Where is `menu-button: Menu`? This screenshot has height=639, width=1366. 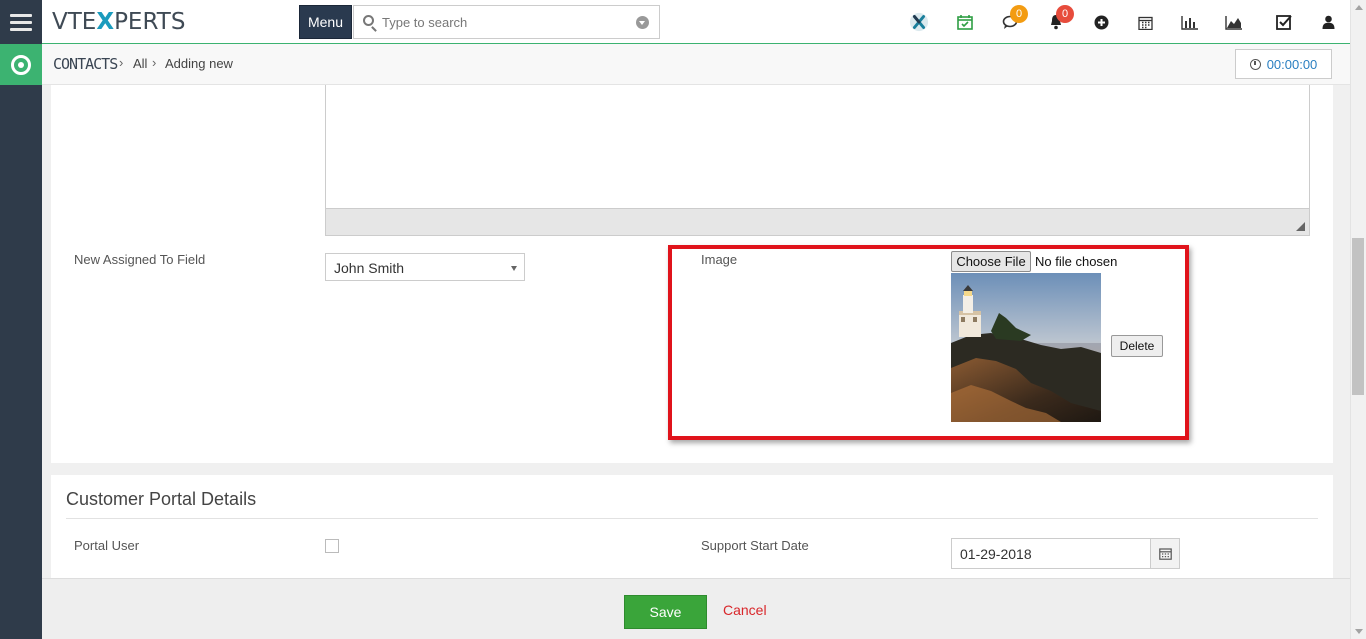 menu-button: Menu is located at coordinates (325, 22).